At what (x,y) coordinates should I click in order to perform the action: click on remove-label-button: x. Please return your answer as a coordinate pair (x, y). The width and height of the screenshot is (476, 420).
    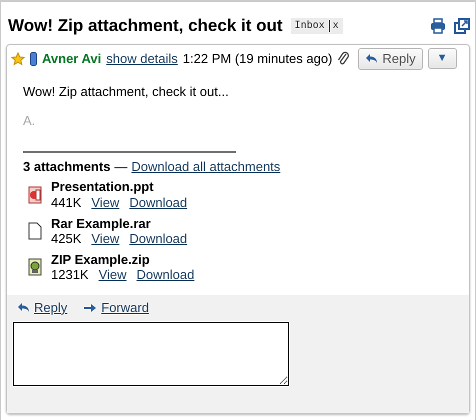
    Looking at the image, I should click on (333, 26).